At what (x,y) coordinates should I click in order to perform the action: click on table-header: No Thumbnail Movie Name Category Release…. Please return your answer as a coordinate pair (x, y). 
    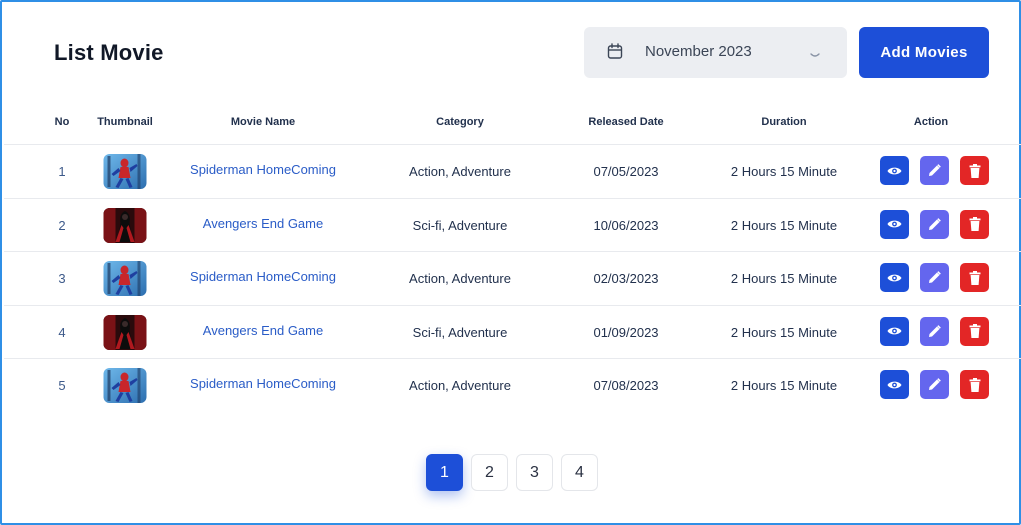
    Looking at the image, I should click on (512, 123).